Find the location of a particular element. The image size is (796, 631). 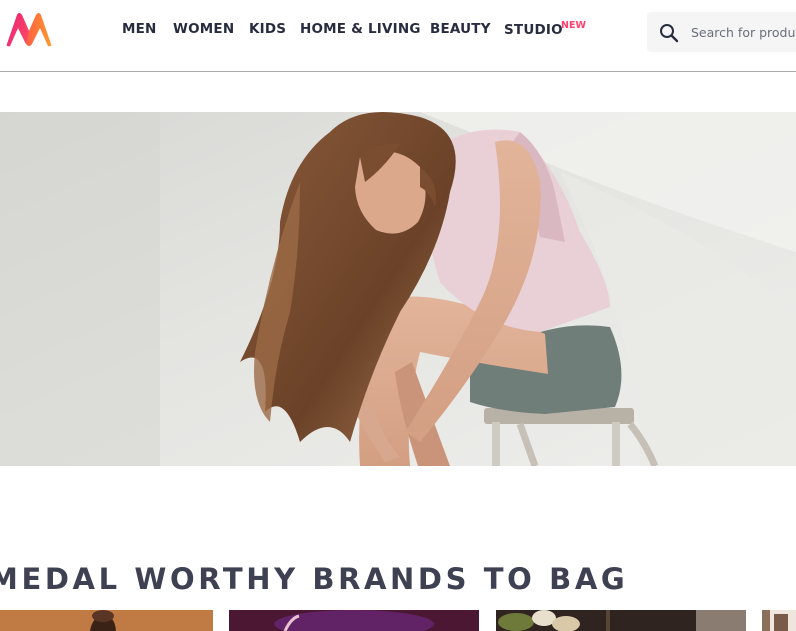

nav-home-living: HOME & LIVING is located at coordinates (360, 29).